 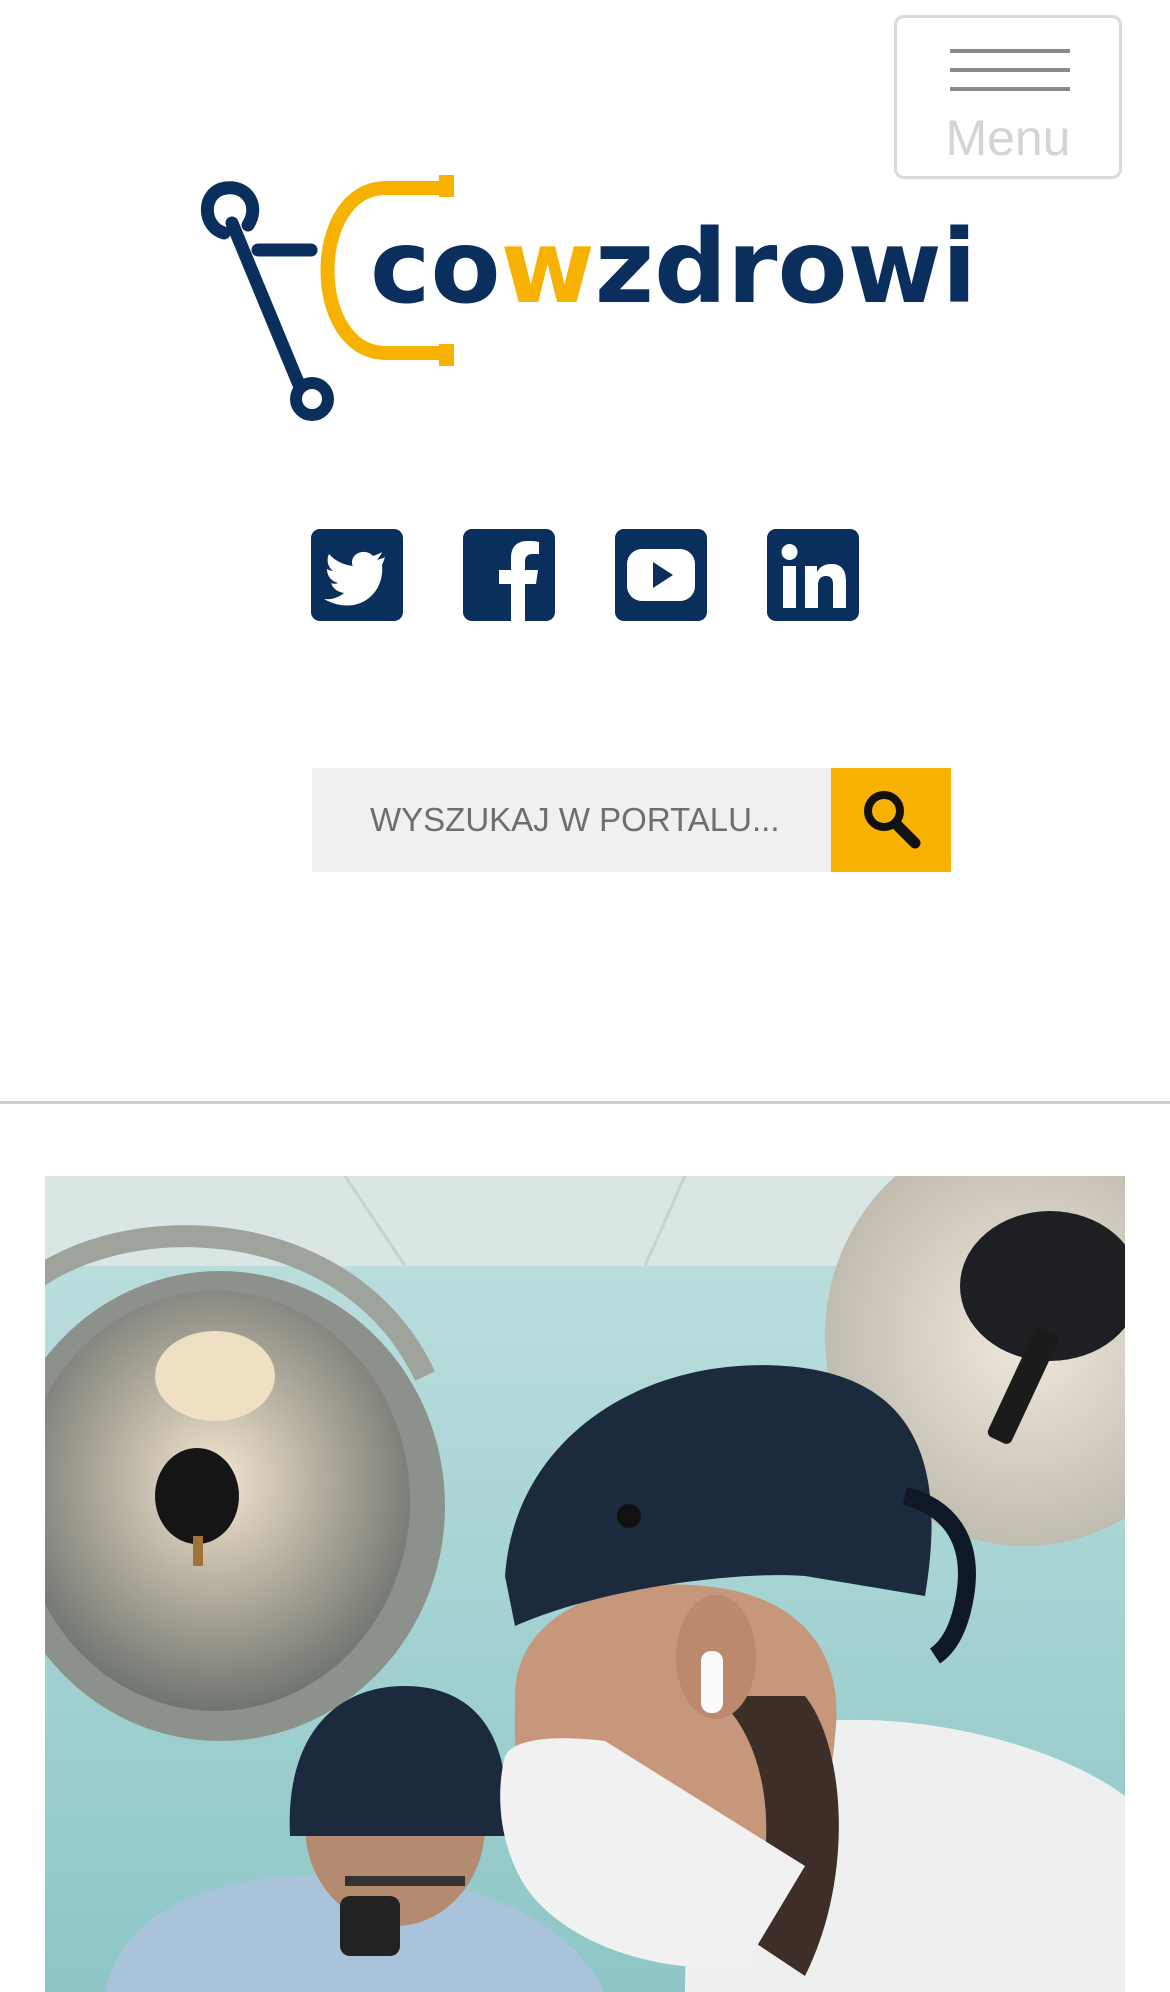 I want to click on menu-label: Menu, so click(x=1008, y=138).